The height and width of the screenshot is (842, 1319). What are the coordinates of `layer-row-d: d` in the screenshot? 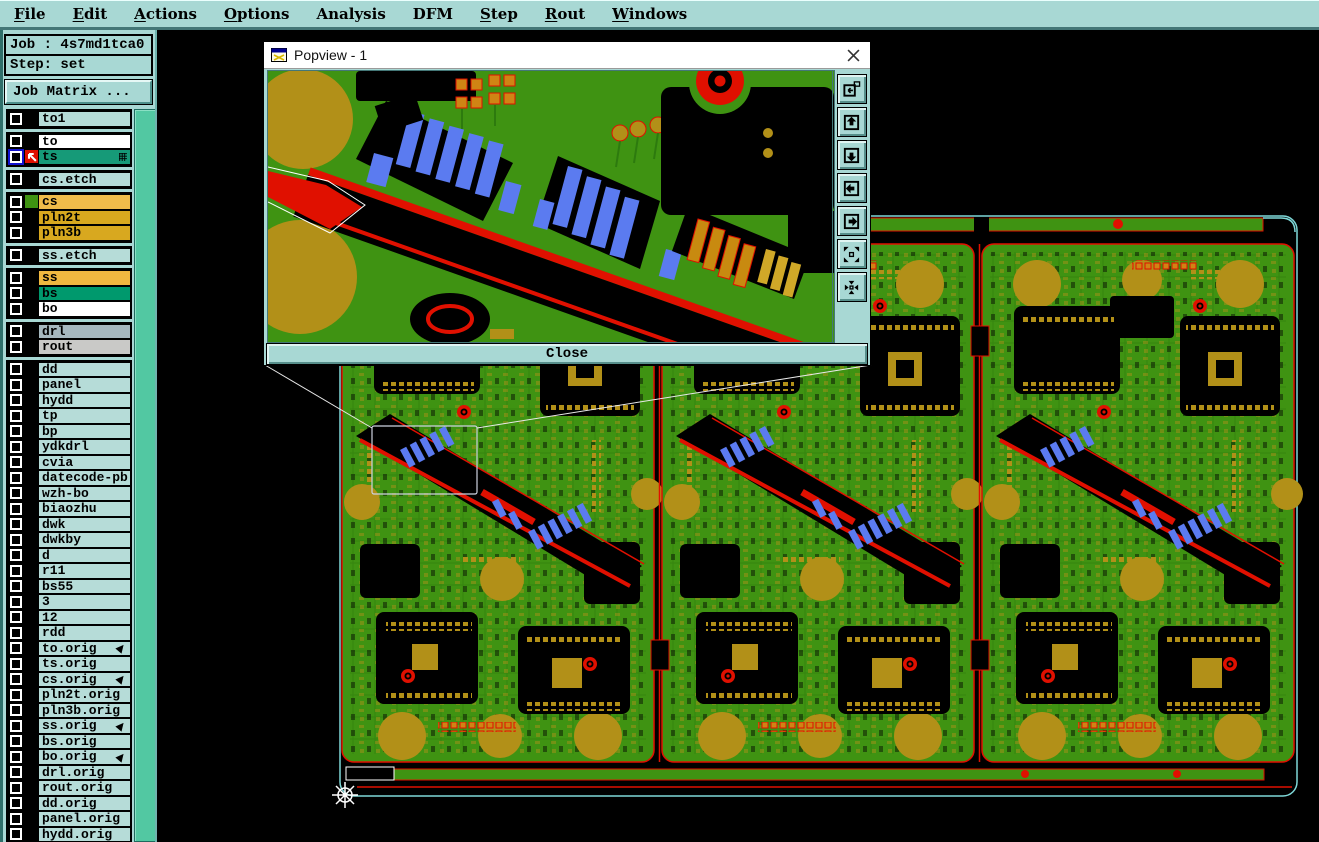 It's located at (69, 555).